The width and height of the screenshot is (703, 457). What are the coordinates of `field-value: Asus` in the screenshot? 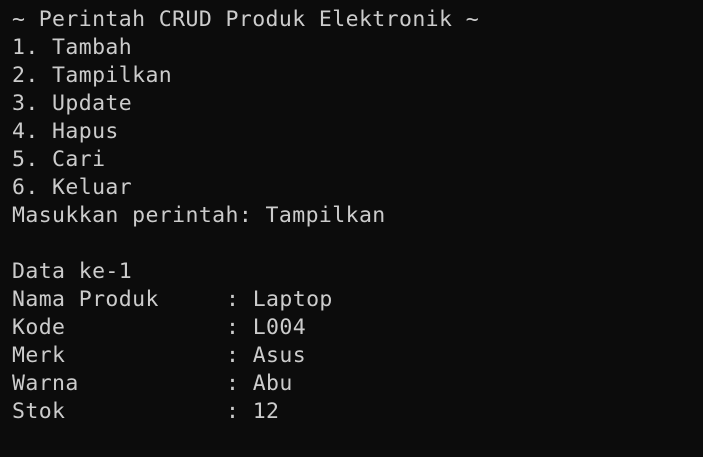 It's located at (279, 355).